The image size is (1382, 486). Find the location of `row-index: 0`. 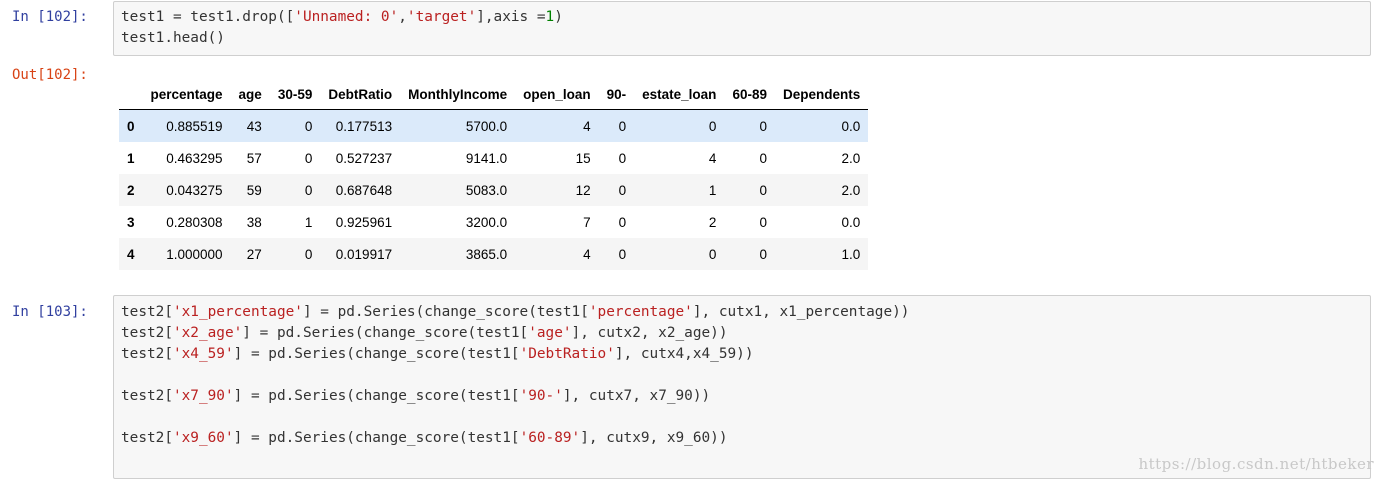

row-index: 0 is located at coordinates (131, 126).